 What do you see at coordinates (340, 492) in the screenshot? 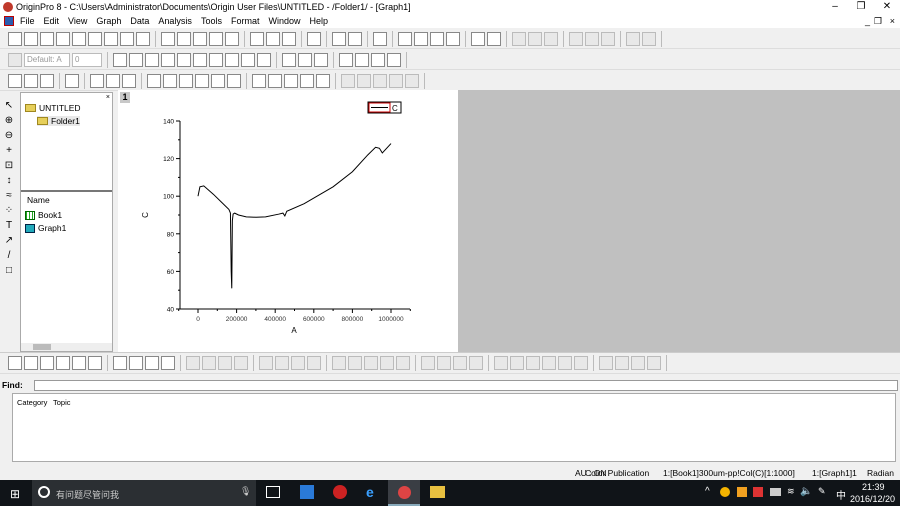
I see `qq-icon` at bounding box center [340, 492].